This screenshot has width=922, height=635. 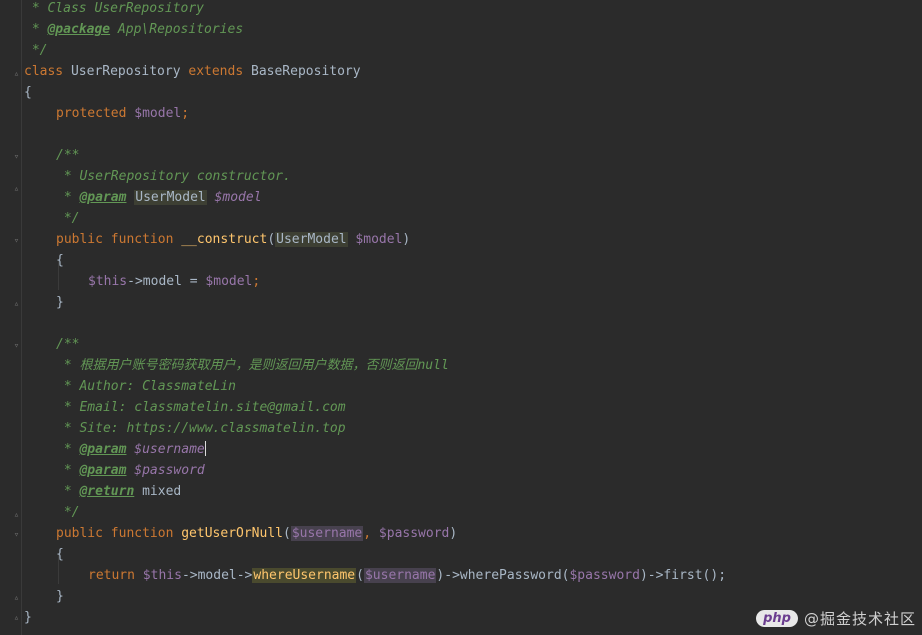 What do you see at coordinates (252, 365) in the screenshot?
I see `code-line-18: * 根据用户账号密码获取用户，是则返回用户数据，否则返回null` at bounding box center [252, 365].